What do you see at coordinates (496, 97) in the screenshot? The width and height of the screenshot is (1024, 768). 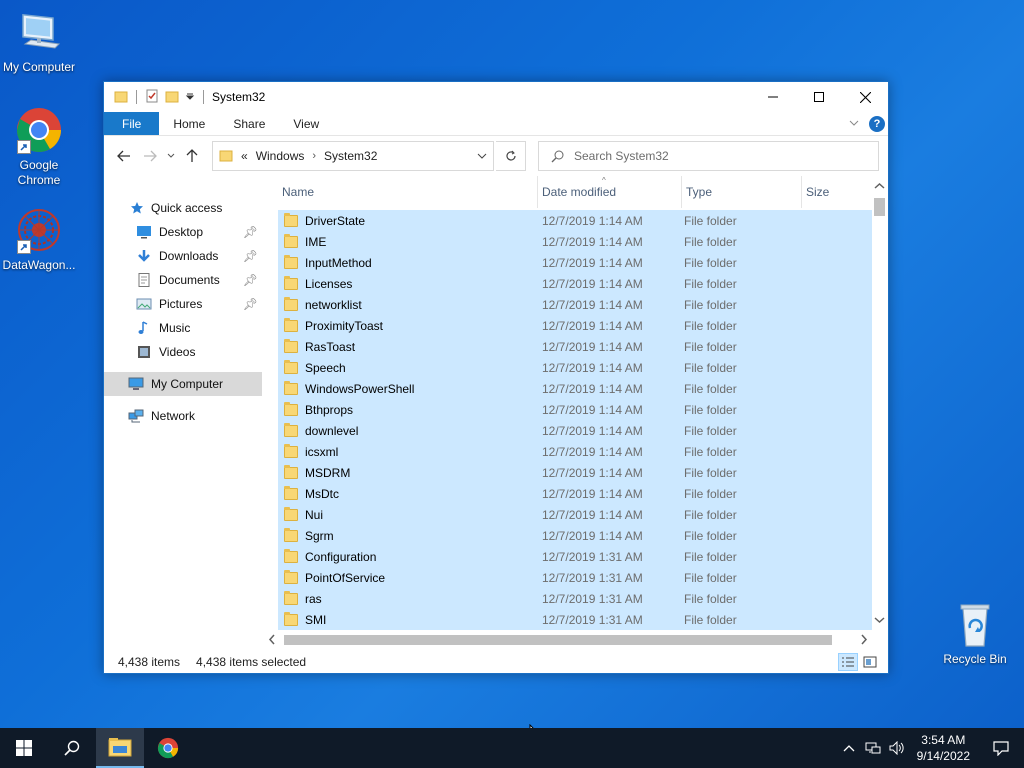 I see `title-bar: System32` at bounding box center [496, 97].